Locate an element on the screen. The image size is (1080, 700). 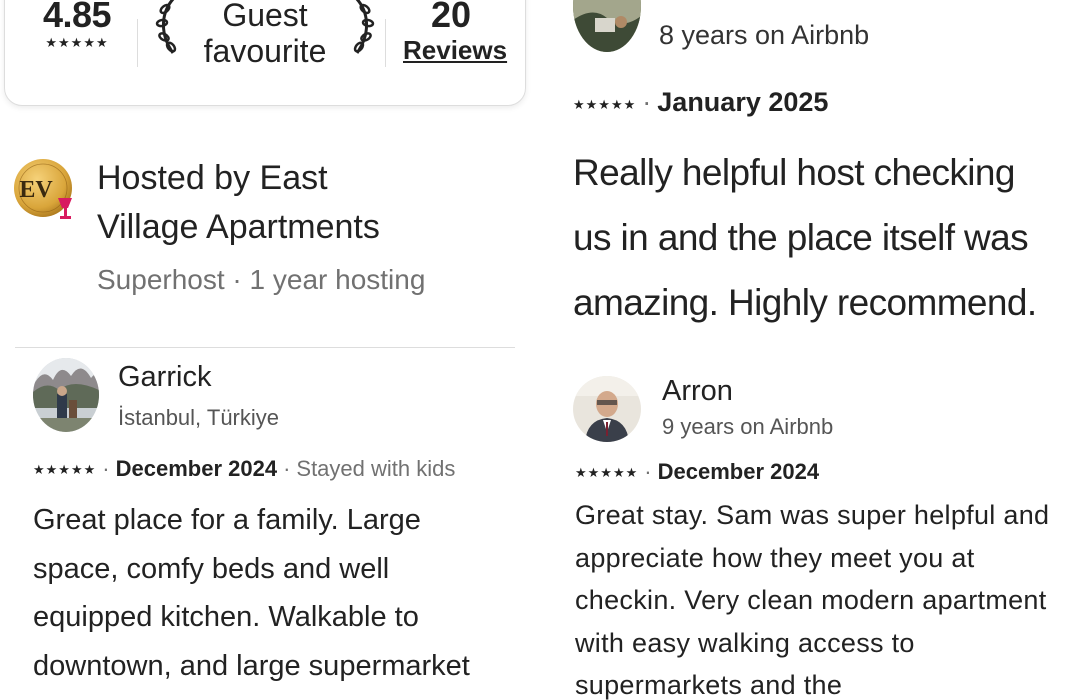
section-divider is located at coordinates (265, 347).